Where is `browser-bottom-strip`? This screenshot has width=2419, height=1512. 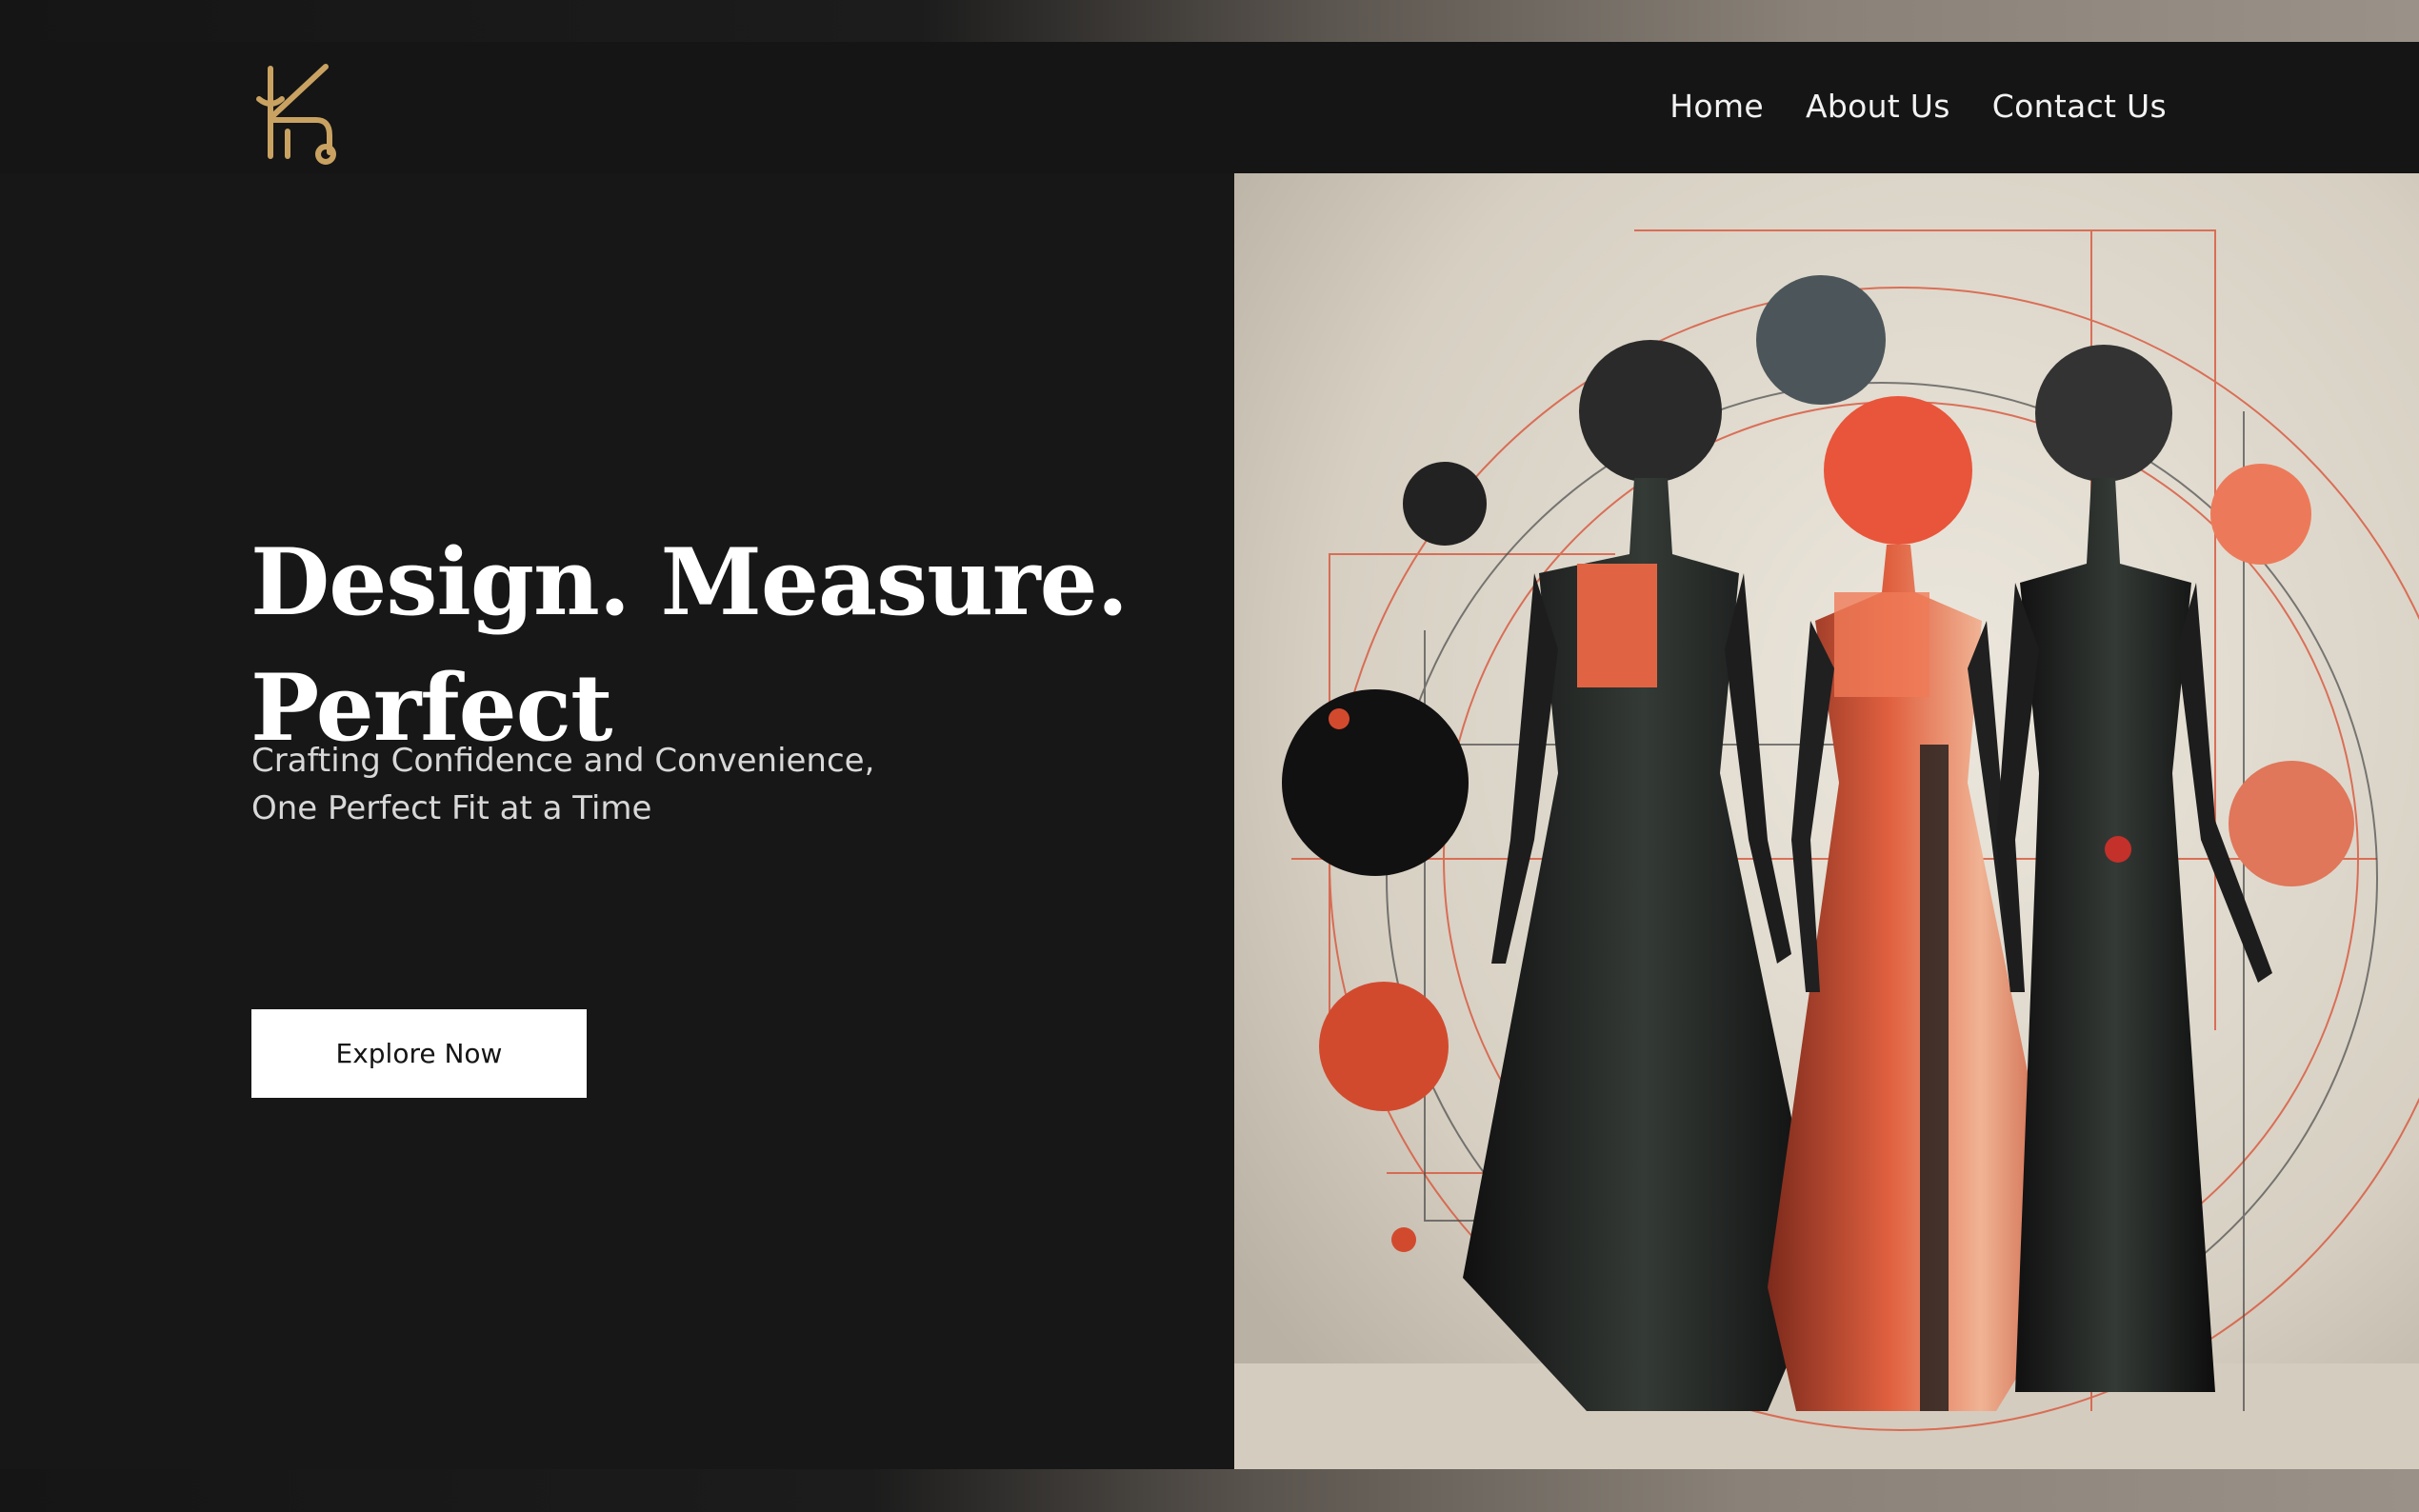
browser-bottom-strip is located at coordinates (1209, 1490).